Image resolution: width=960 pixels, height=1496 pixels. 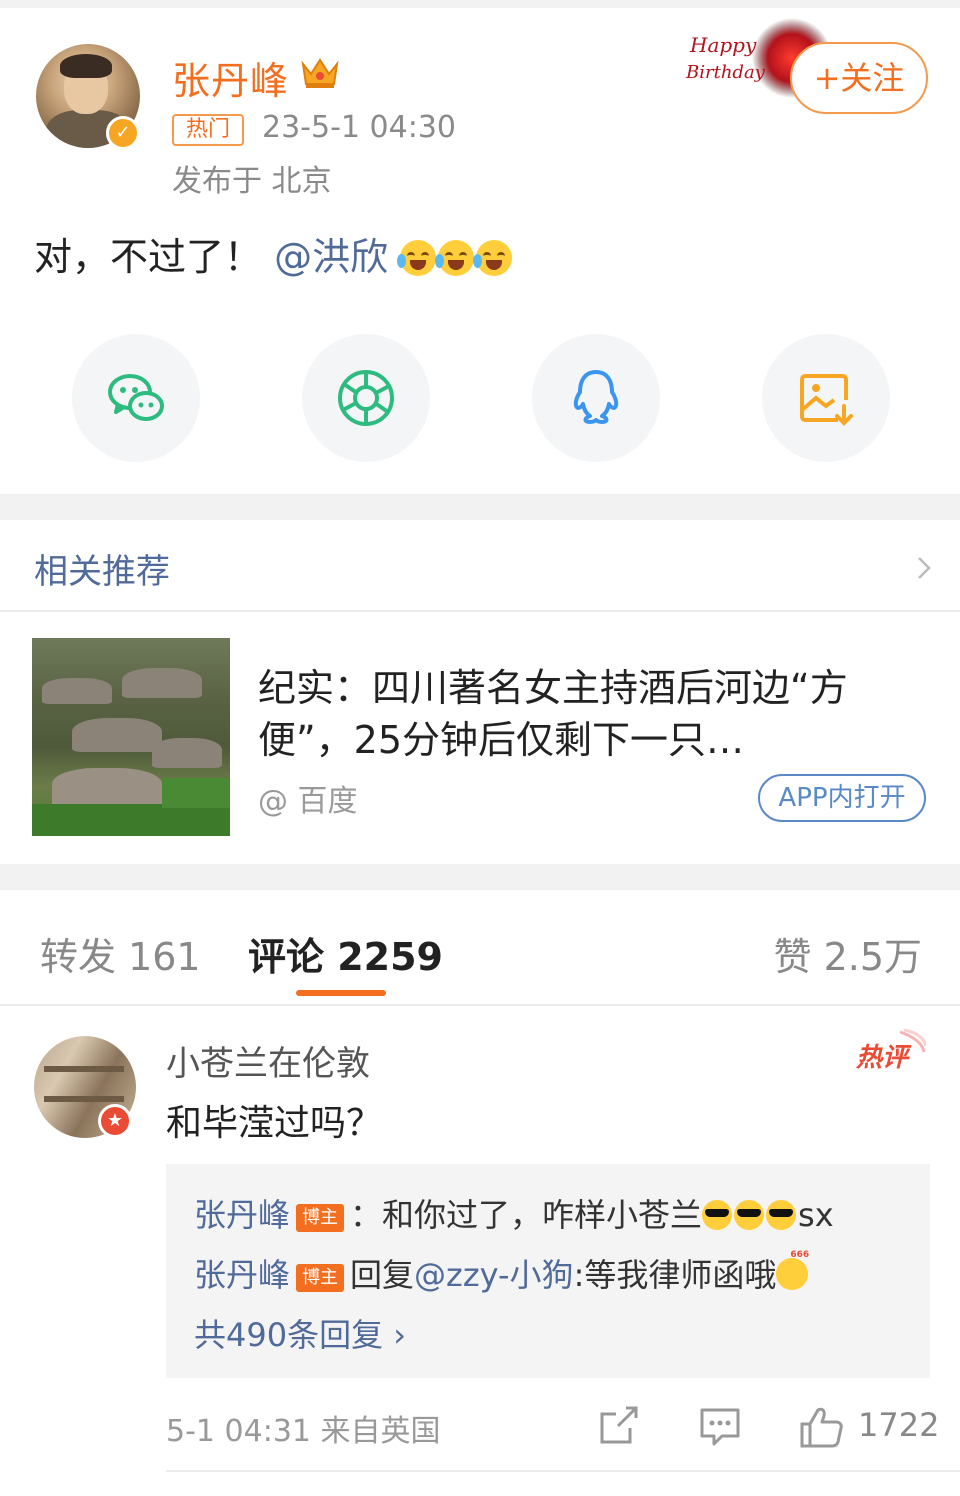 What do you see at coordinates (720, 1426) in the screenshot?
I see `comment-icon` at bounding box center [720, 1426].